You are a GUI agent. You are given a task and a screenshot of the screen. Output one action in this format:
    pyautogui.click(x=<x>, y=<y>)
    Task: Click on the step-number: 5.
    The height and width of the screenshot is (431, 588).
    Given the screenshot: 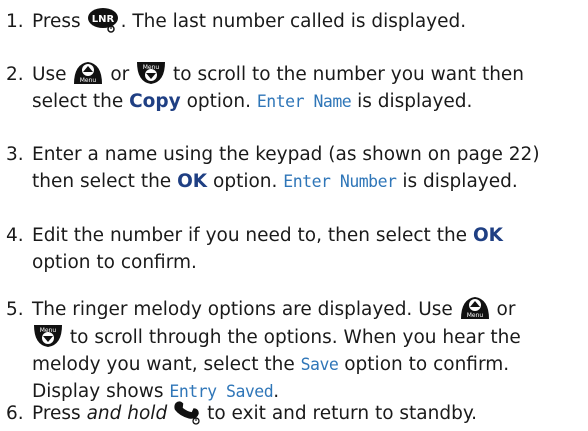 What is the action you would take?
    pyautogui.click(x=15, y=309)
    